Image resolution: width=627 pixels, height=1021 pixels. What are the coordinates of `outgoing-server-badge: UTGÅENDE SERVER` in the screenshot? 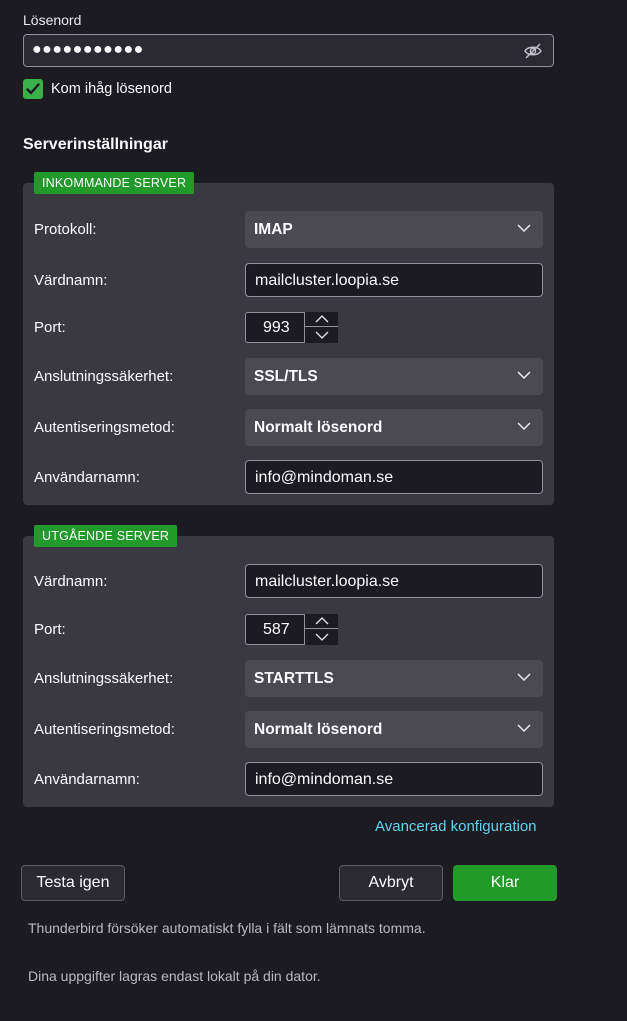 It's located at (106, 536).